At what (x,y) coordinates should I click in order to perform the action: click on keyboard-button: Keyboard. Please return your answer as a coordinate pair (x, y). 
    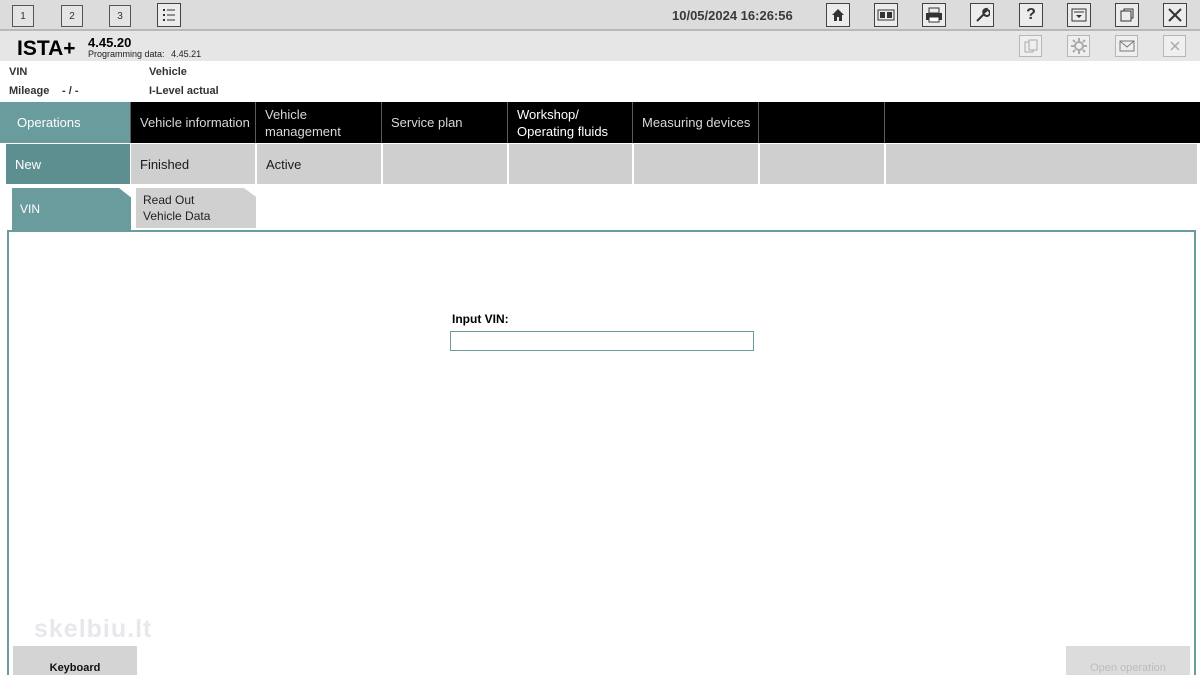
    Looking at the image, I should click on (75, 660).